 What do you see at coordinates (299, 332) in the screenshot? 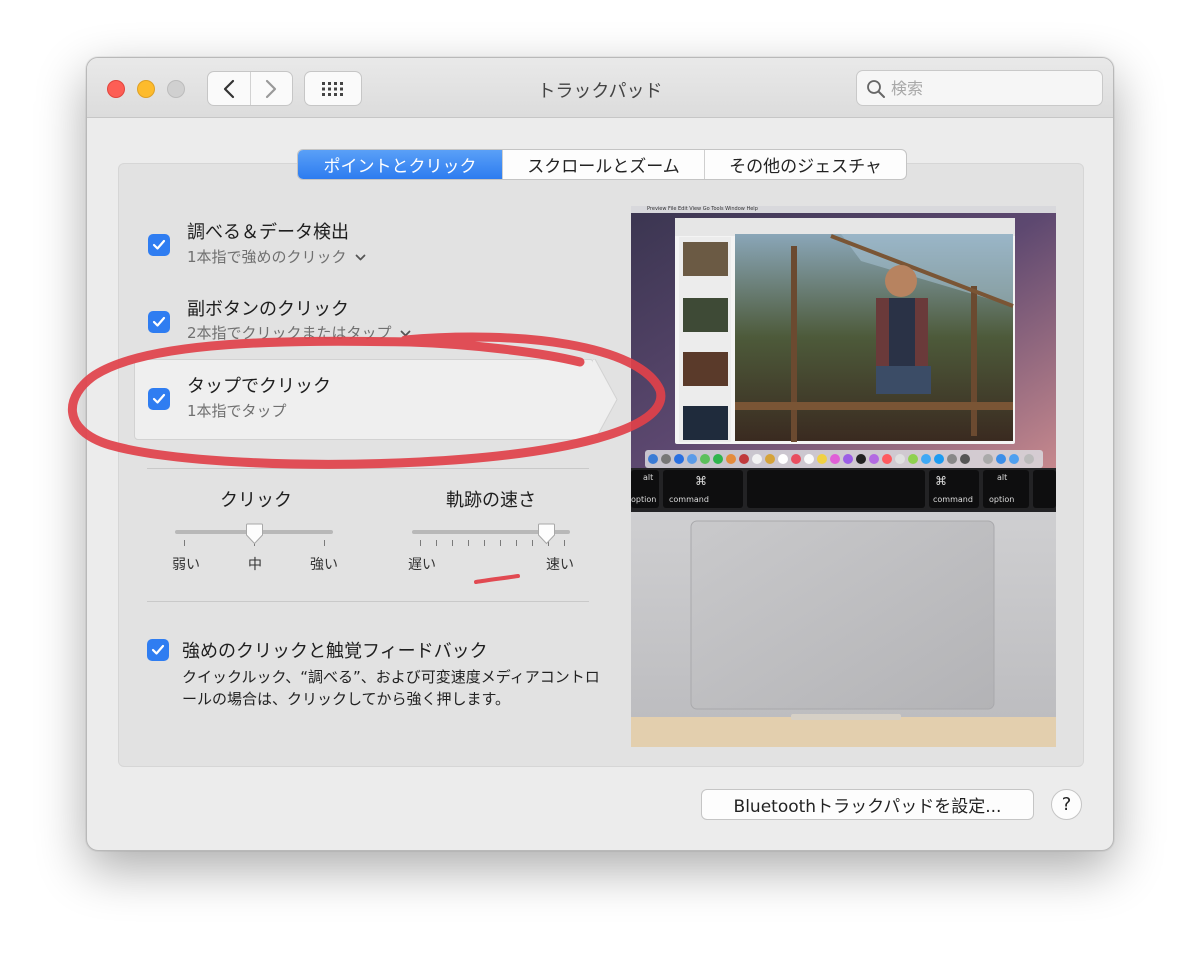
I see `secondary-click-subtitle: 2本指でクリックまたはタップ` at bounding box center [299, 332].